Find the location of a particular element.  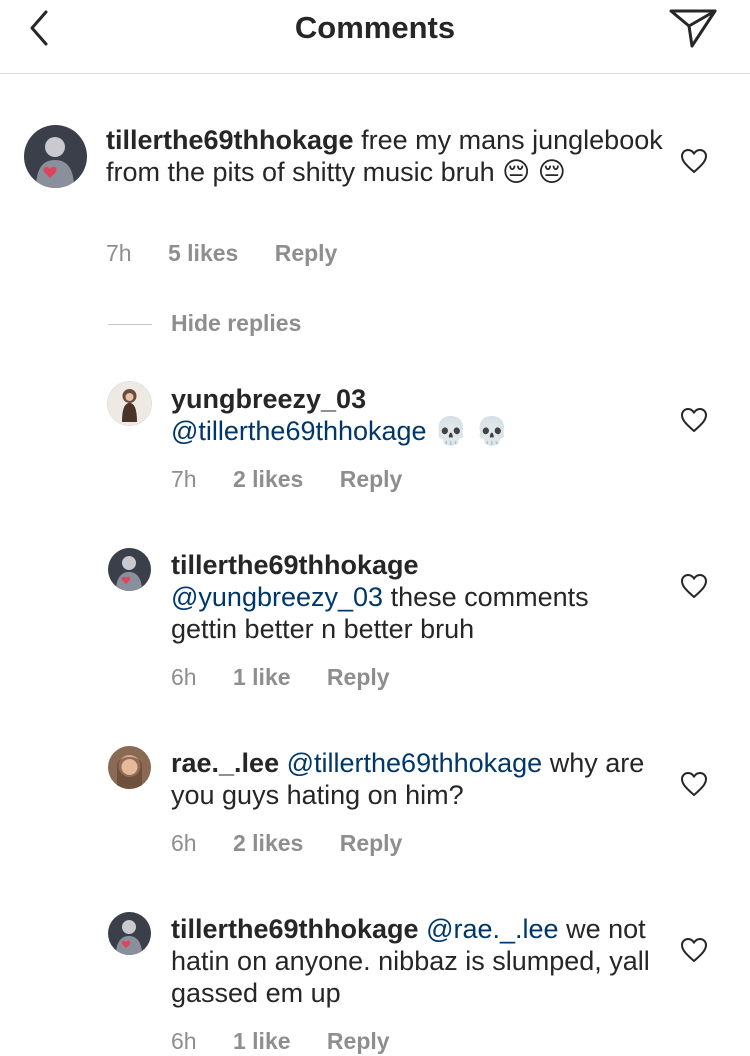

comment-likes: 5 likes is located at coordinates (203, 253).